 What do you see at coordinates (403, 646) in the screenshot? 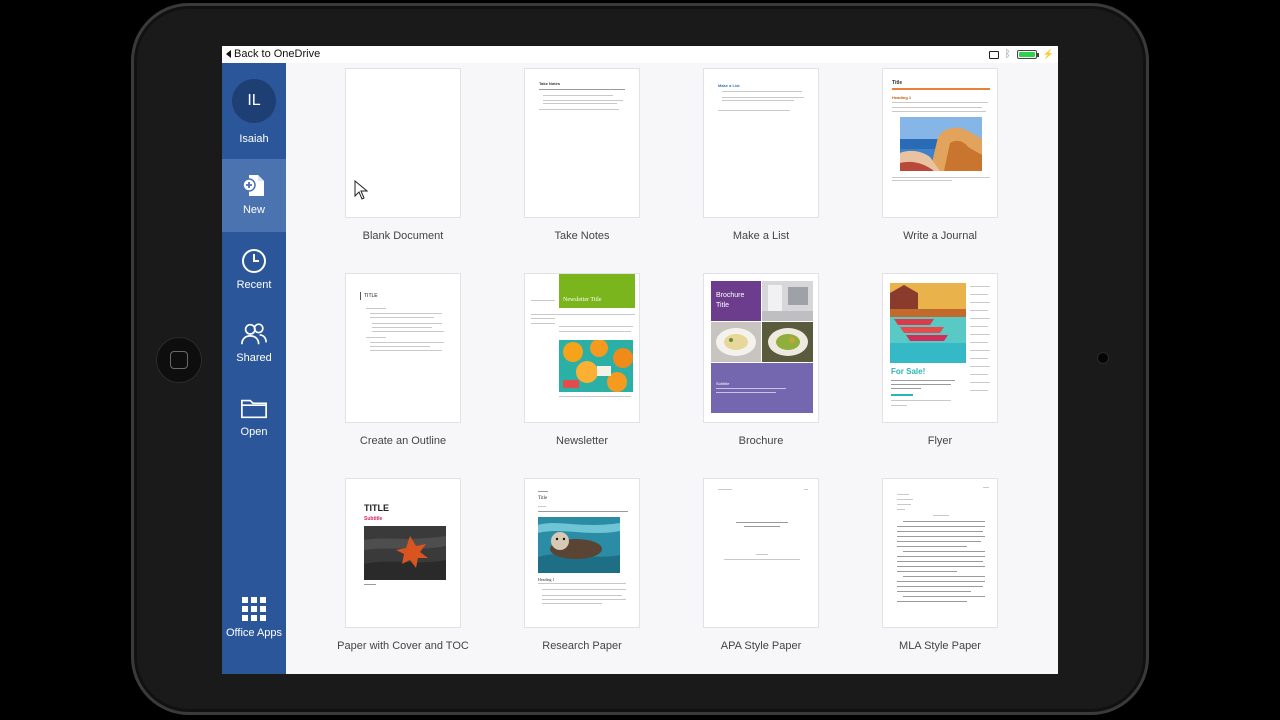
I see `template-label: Paper with Cover and TOC` at bounding box center [403, 646].